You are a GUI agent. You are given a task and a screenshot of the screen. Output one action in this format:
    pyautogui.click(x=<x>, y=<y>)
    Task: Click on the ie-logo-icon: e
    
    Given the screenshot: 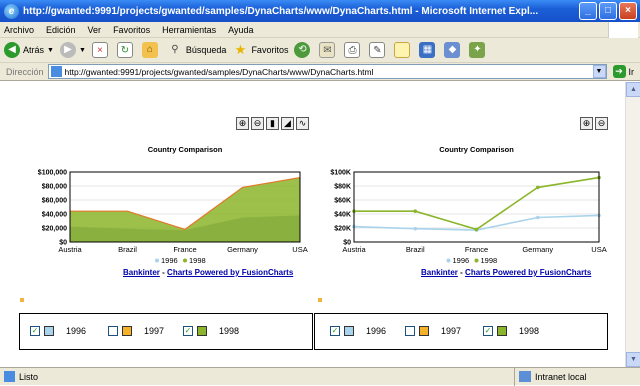 What is the action you would take?
    pyautogui.click(x=11, y=11)
    